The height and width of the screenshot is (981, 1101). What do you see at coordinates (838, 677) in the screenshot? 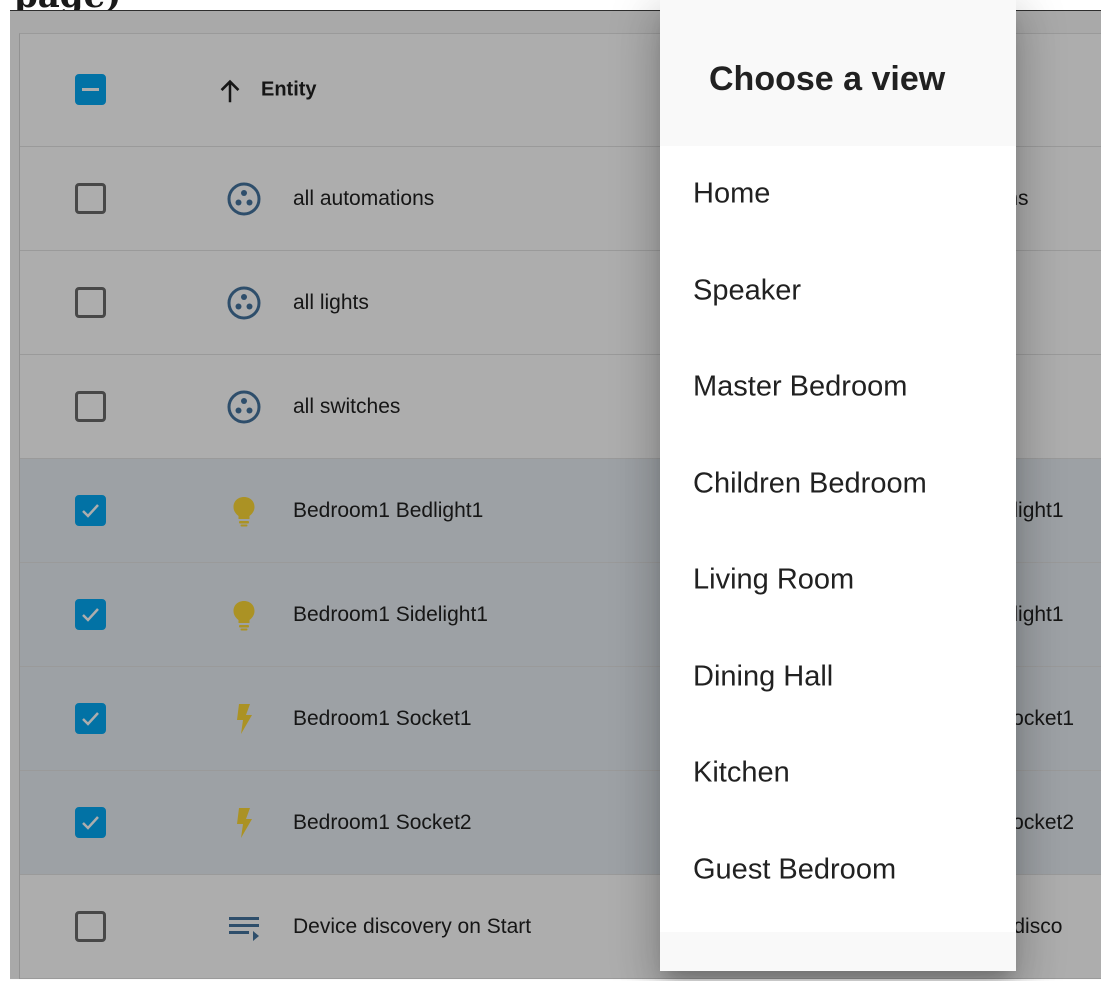
I see `view-option-dining-hall: Dining Hall` at bounding box center [838, 677].